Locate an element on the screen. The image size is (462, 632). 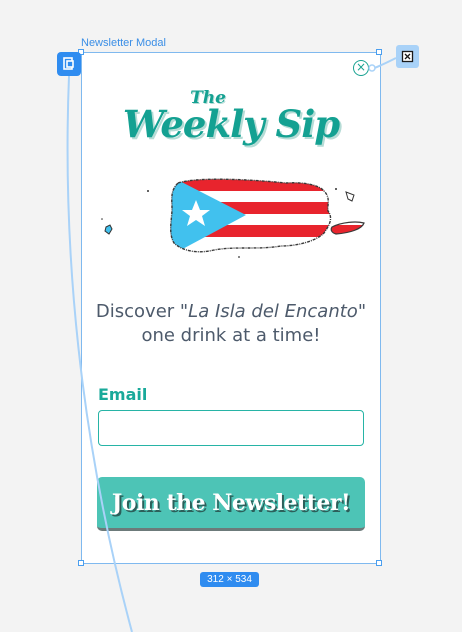
frame-label: Newsletter Modal is located at coordinates (123, 43).